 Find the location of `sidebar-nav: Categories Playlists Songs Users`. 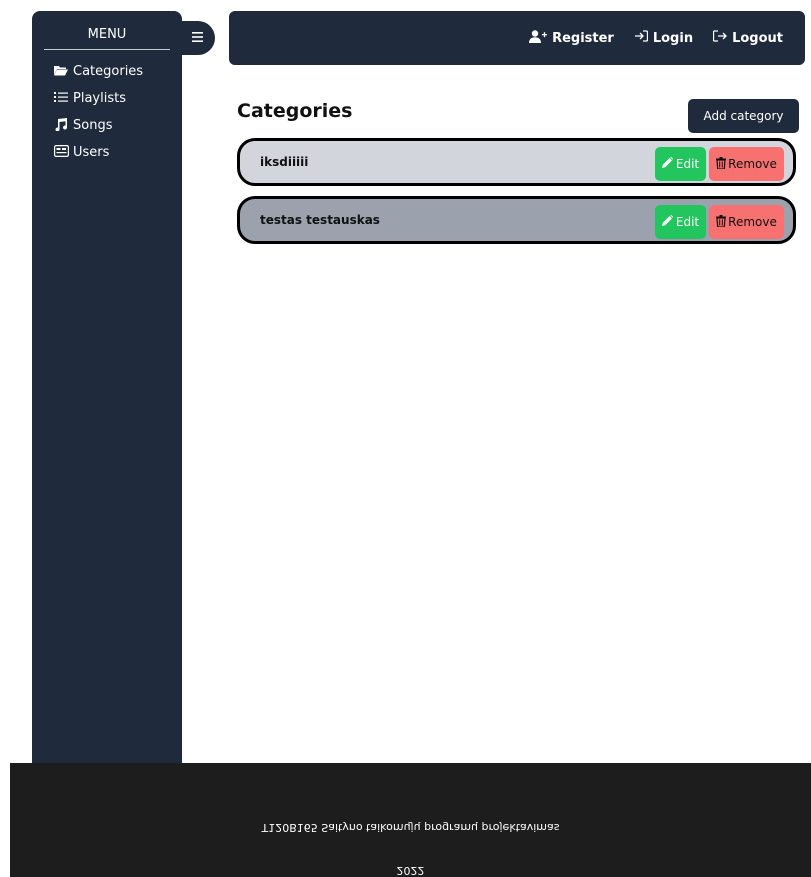

sidebar-nav: Categories Playlists Songs Users is located at coordinates (107, 118).